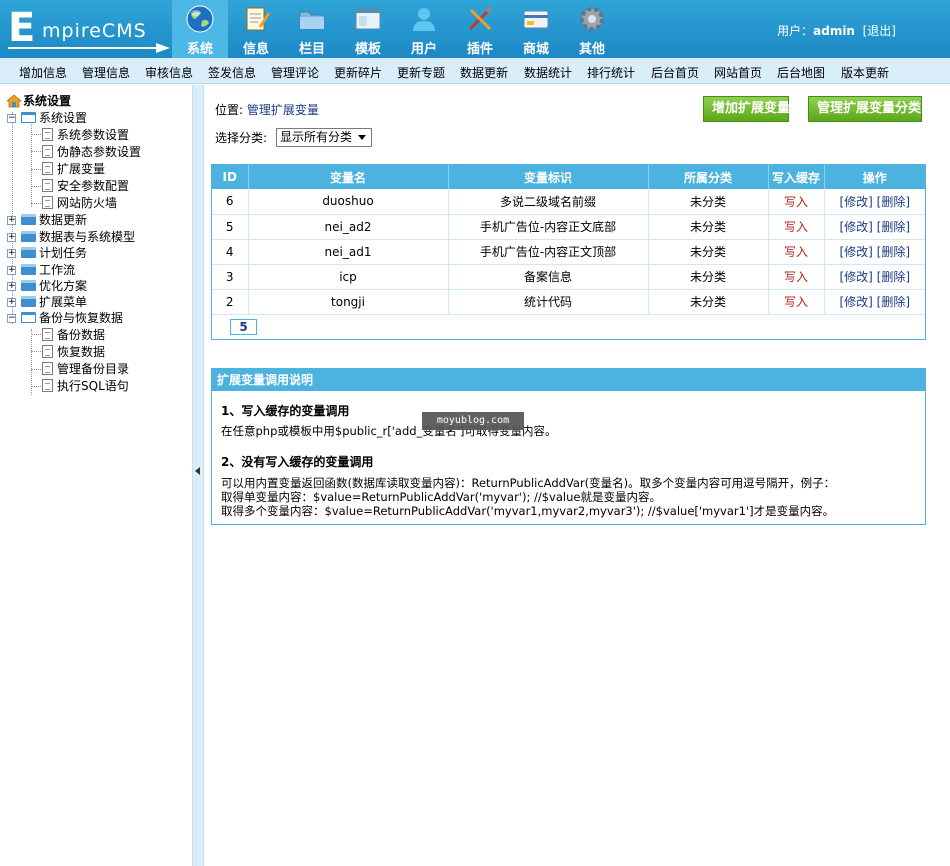  What do you see at coordinates (348, 227) in the screenshot?
I see `cell-var-name: nei_ad2` at bounding box center [348, 227].